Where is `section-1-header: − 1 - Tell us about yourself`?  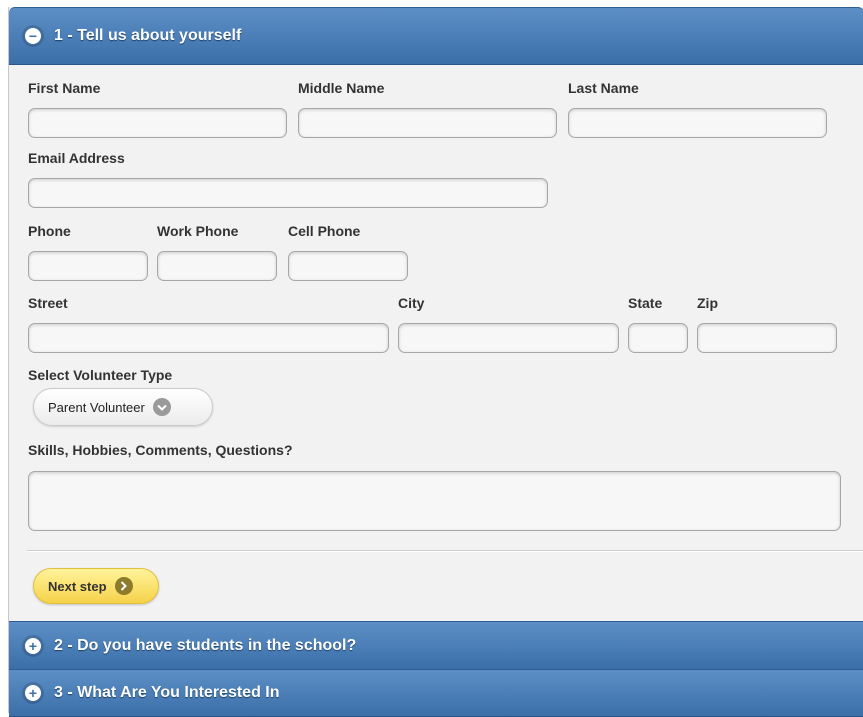 section-1-header: − 1 - Tell us about yourself is located at coordinates (436, 36).